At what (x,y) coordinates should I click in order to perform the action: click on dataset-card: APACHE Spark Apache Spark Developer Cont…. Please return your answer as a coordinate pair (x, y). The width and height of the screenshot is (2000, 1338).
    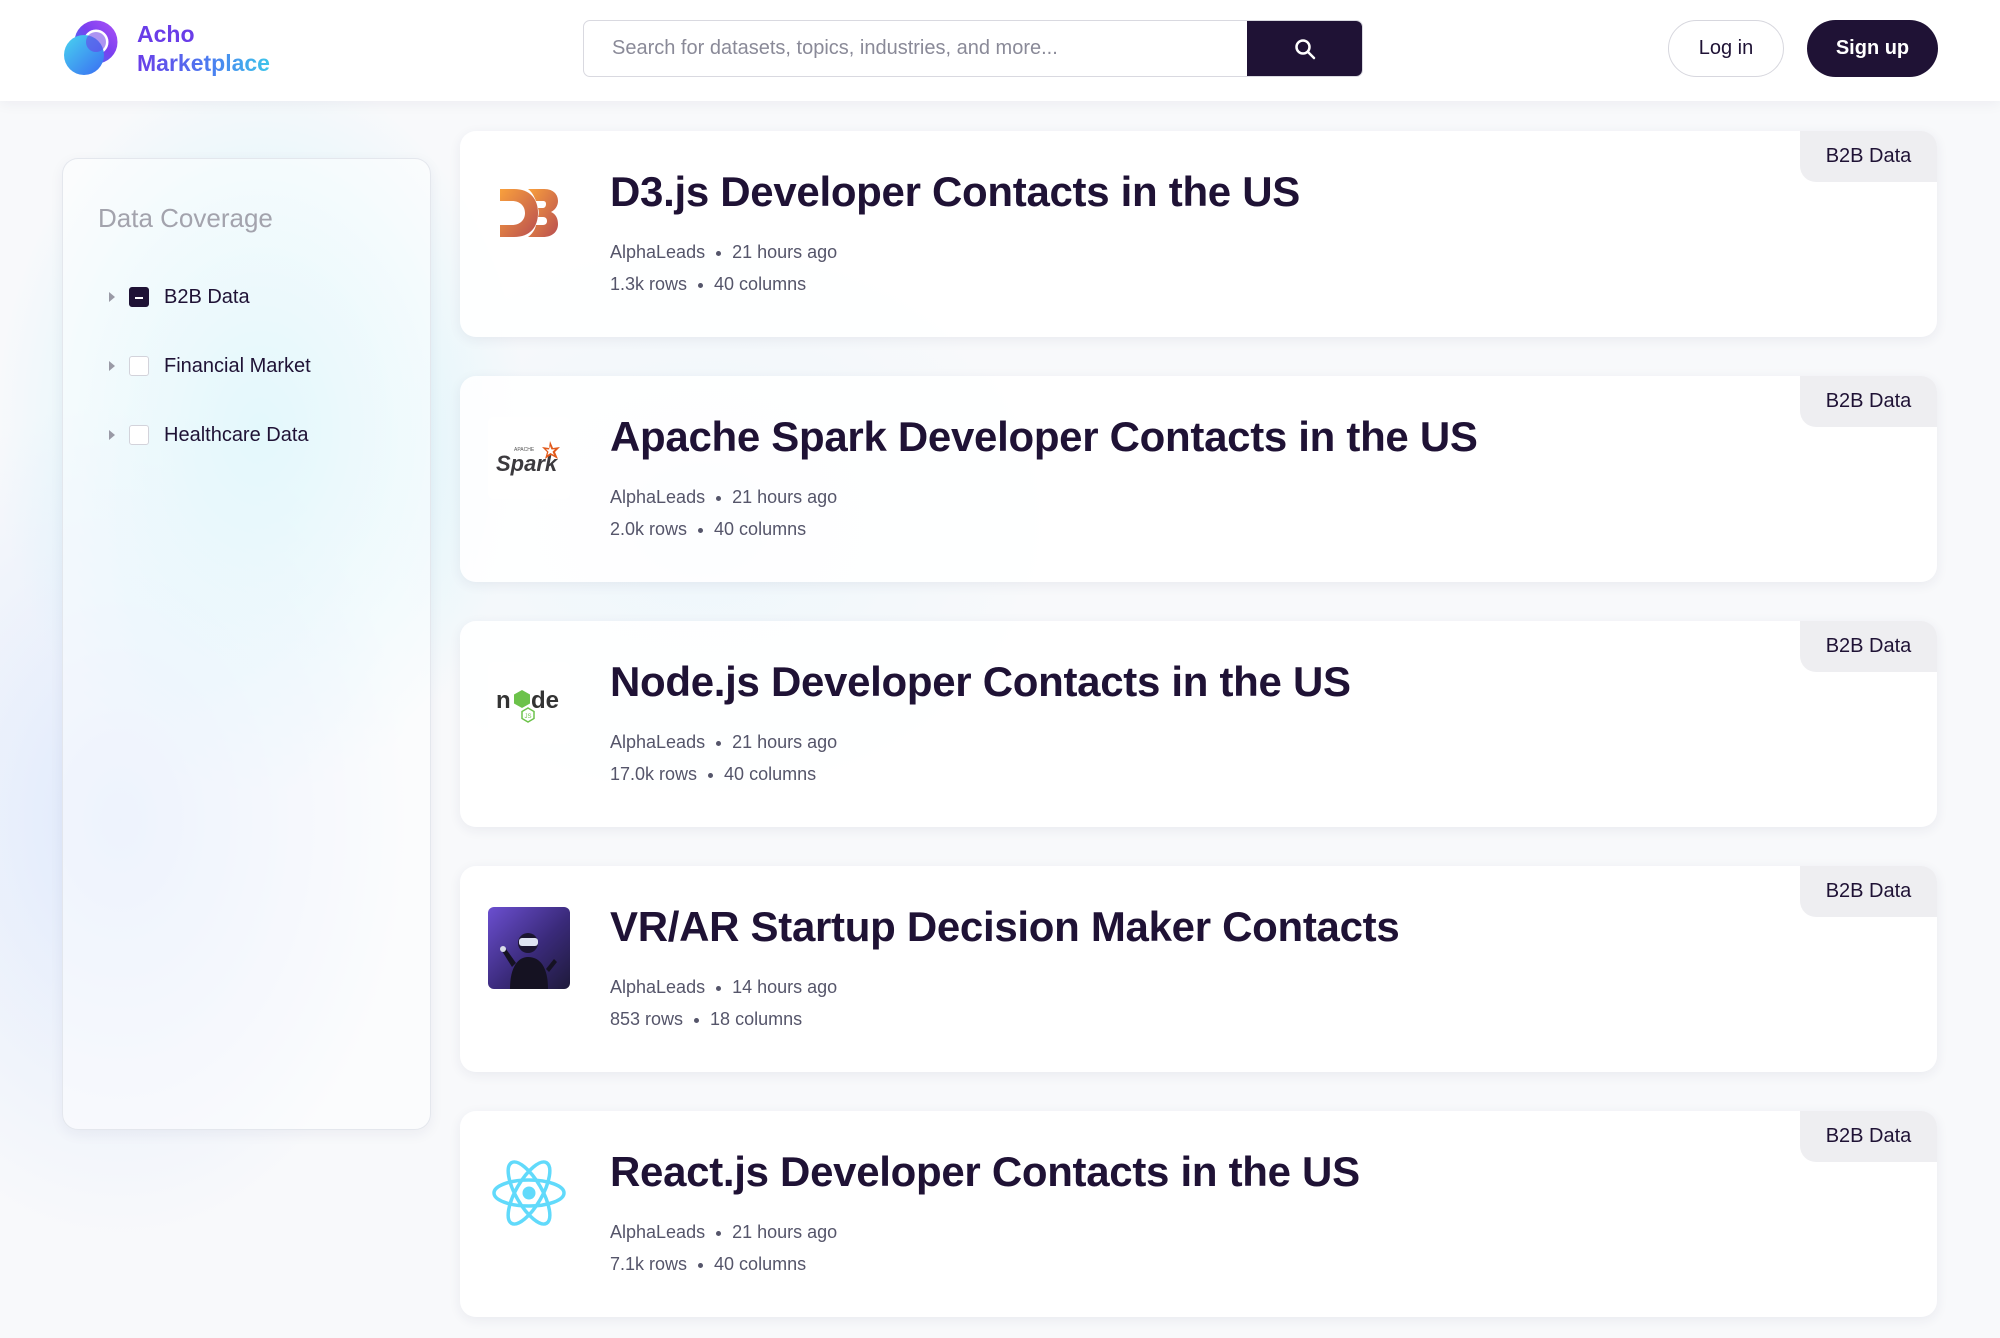
    Looking at the image, I should click on (1198, 479).